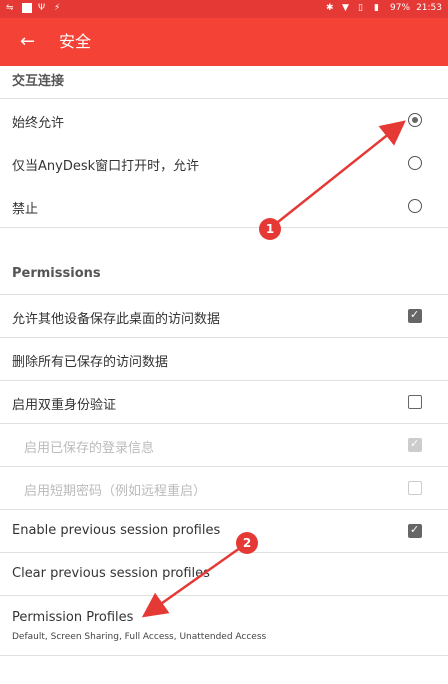  I want to click on back-arrow-icon: ←, so click(32, 42).